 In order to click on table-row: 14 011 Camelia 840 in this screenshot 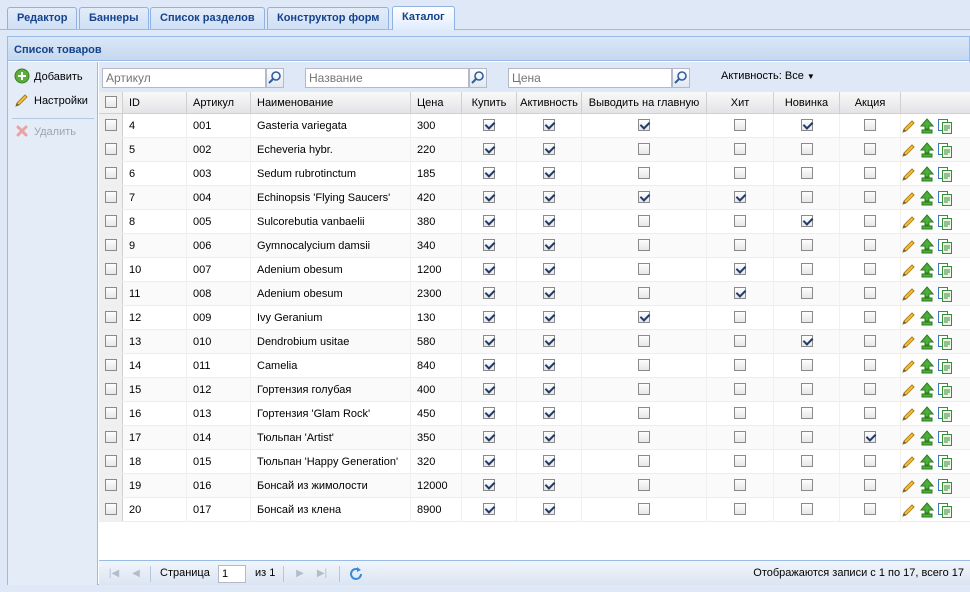, I will do `click(534, 366)`.